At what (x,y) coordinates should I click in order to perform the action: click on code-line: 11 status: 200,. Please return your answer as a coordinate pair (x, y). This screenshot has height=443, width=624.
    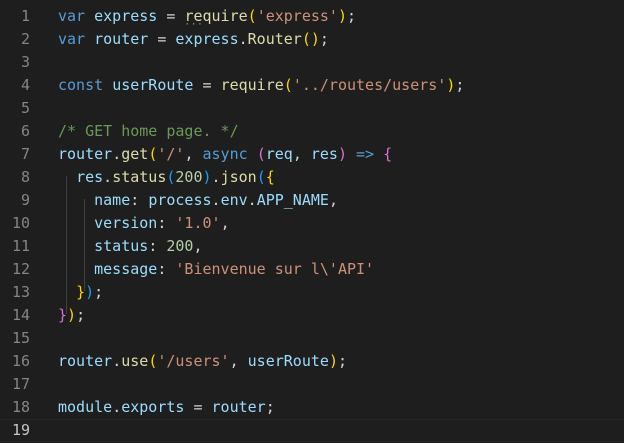
    Looking at the image, I should click on (312, 246).